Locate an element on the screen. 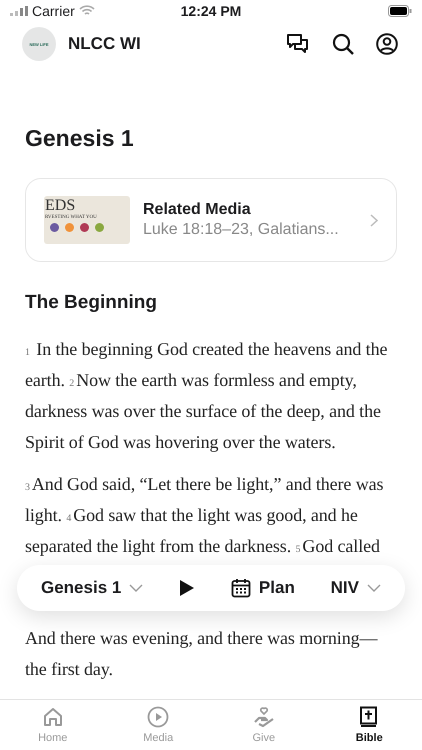  battery-icon is located at coordinates (400, 11).